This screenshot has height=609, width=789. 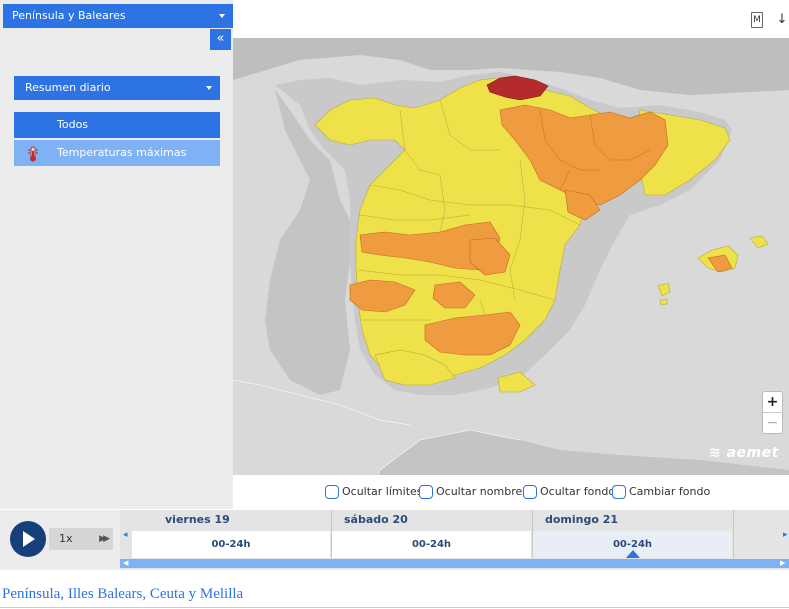 What do you see at coordinates (220, 39) in the screenshot?
I see `collapse-panel-button: «` at bounding box center [220, 39].